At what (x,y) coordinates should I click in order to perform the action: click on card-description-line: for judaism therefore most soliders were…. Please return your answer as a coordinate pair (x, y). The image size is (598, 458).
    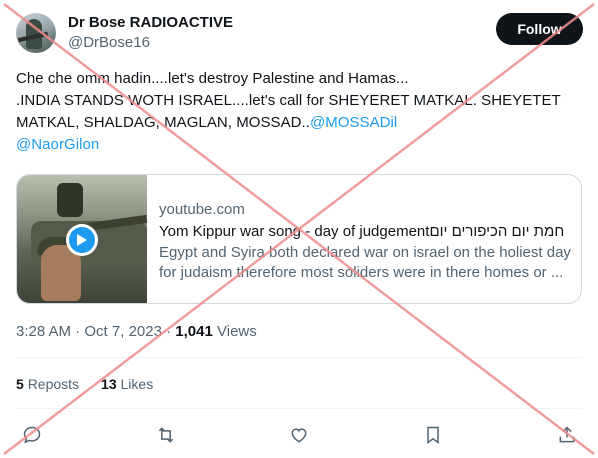
    Looking at the image, I should click on (361, 272).